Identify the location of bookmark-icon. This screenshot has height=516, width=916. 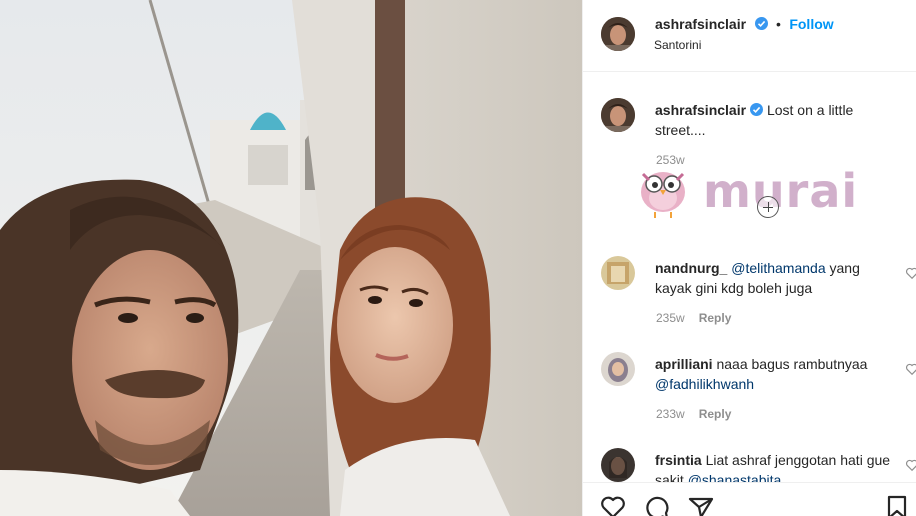
(897, 504).